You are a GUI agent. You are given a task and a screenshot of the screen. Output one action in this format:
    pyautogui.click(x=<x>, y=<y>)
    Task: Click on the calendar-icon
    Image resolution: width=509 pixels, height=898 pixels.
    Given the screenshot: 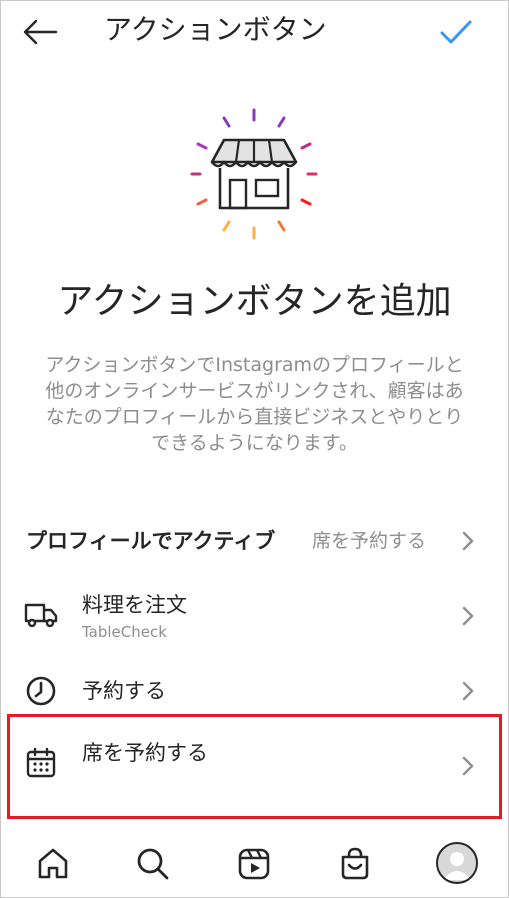 What is the action you would take?
    pyautogui.click(x=41, y=763)
    